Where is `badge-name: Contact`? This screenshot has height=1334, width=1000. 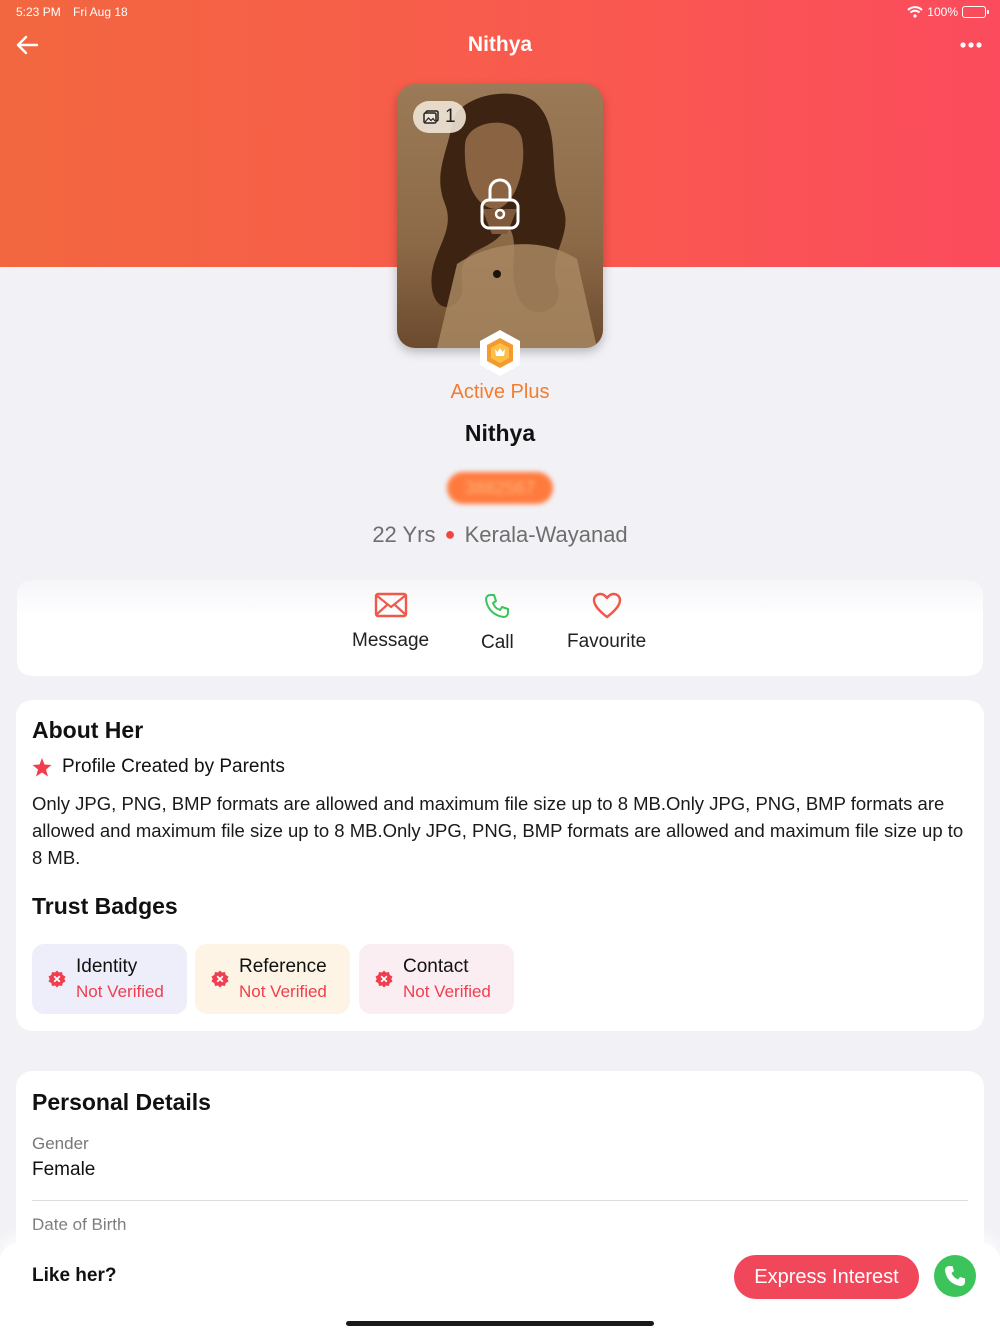 badge-name: Contact is located at coordinates (436, 966).